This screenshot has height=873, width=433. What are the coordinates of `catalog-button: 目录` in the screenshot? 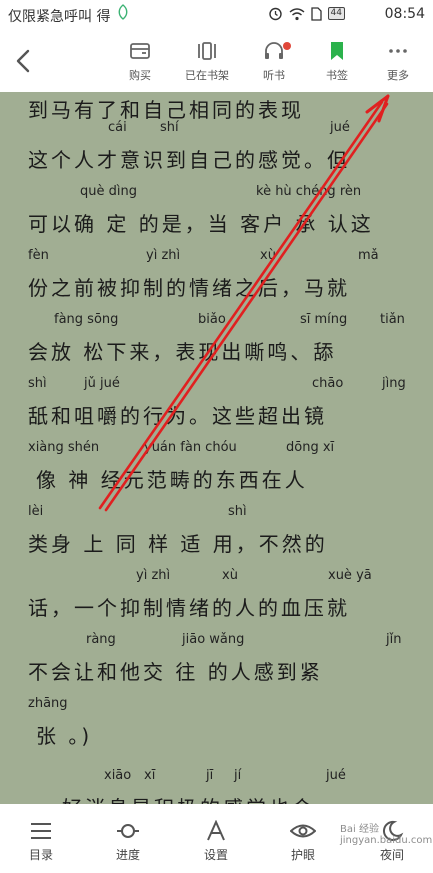 It's located at (41, 841).